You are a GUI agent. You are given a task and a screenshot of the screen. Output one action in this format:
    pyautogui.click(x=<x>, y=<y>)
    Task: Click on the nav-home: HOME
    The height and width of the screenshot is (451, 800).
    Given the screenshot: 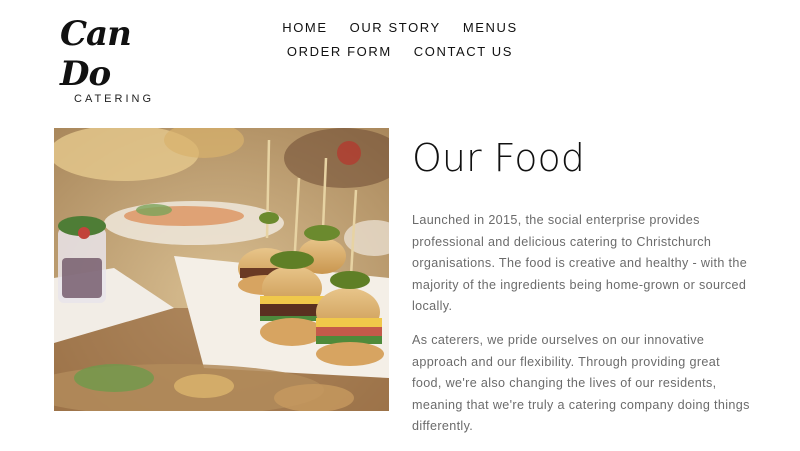 What is the action you would take?
    pyautogui.click(x=304, y=27)
    